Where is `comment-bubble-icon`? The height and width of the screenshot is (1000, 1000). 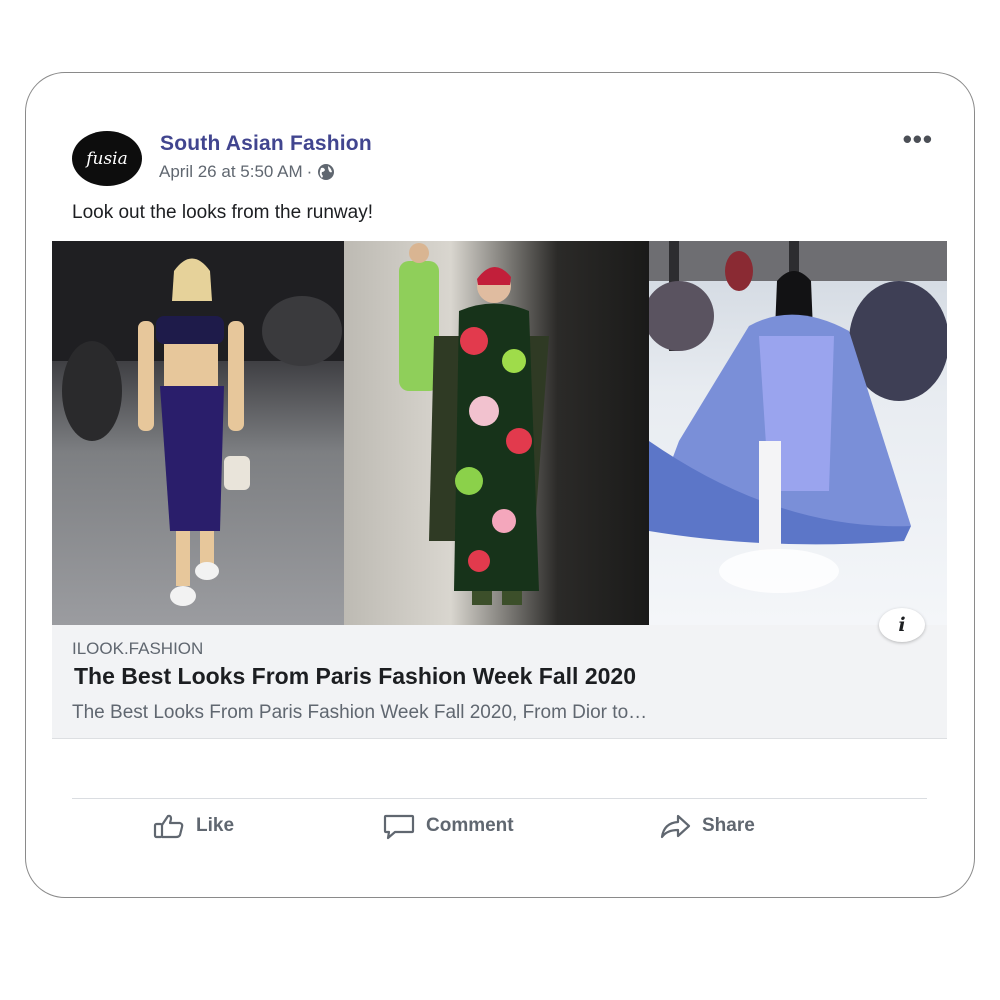
comment-bubble-icon is located at coordinates (399, 827).